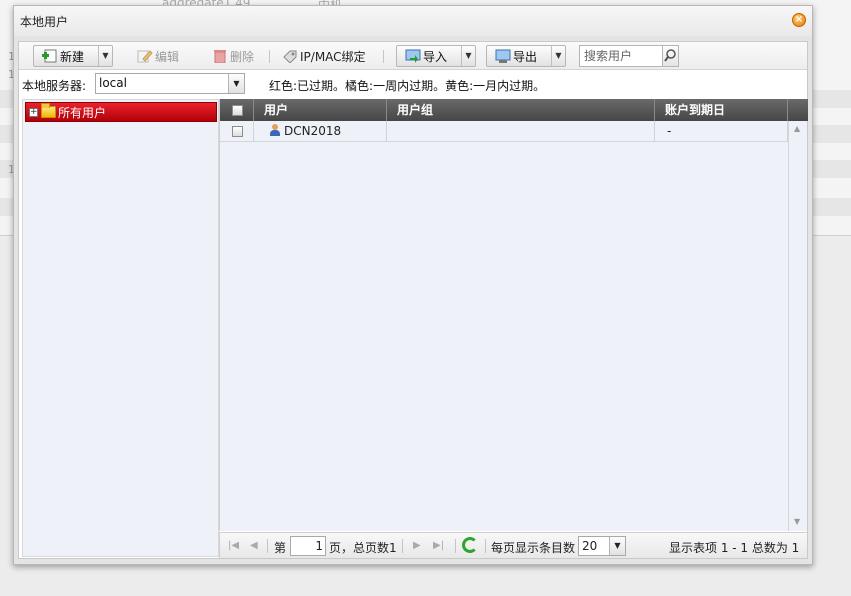 The height and width of the screenshot is (596, 851). Describe the element at coordinates (721, 131) in the screenshot. I see `expiry-cell: -` at that location.